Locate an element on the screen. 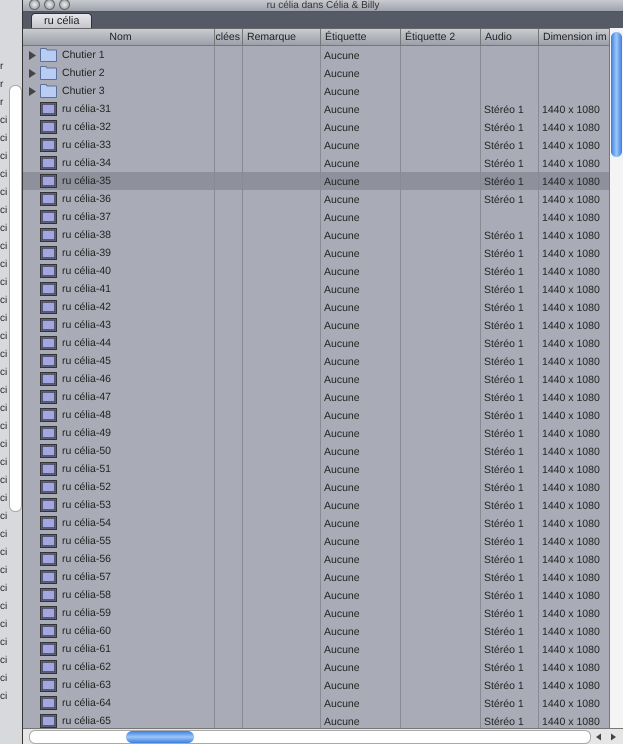  column-header: Étiquette 2 is located at coordinates (441, 37).